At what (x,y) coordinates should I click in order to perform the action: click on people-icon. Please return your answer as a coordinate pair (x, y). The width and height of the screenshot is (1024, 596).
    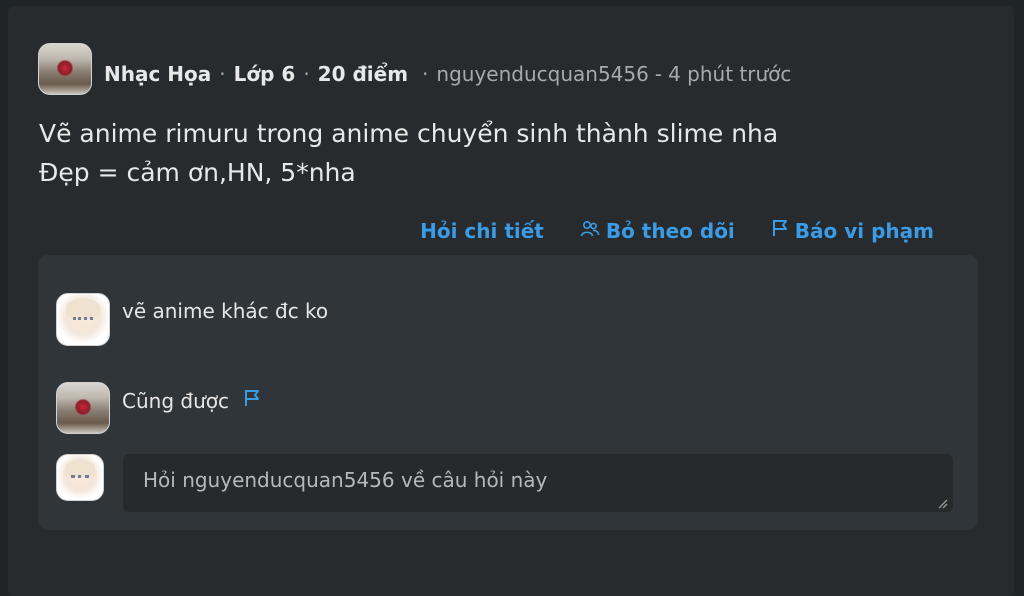
    Looking at the image, I should click on (590, 231).